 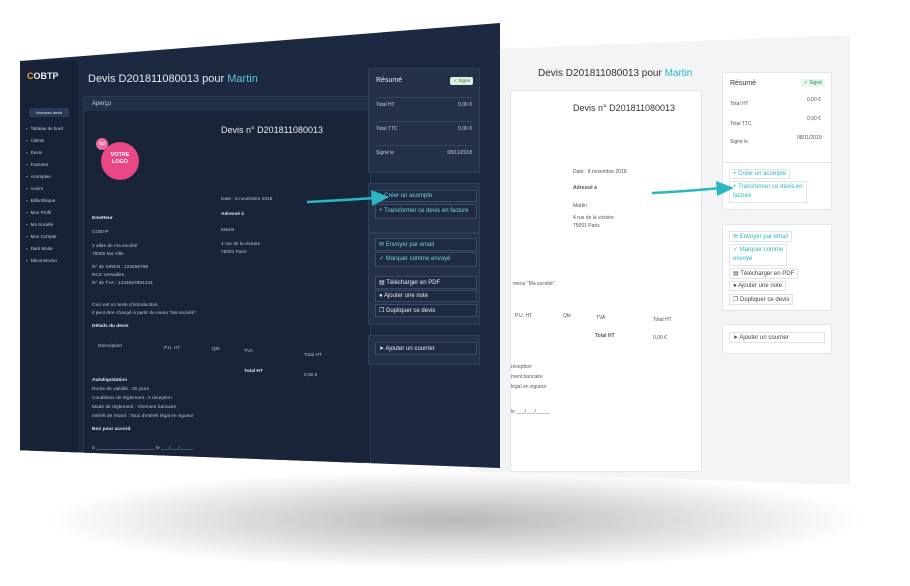 What do you see at coordinates (381, 296) in the screenshot?
I see `comment-icon: ●` at bounding box center [381, 296].